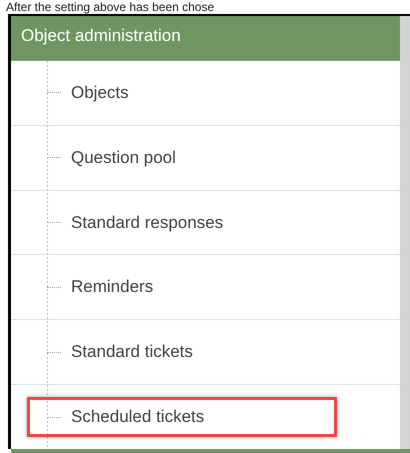 The height and width of the screenshot is (453, 410). What do you see at coordinates (182, 352) in the screenshot?
I see `tree-item: Standard tickets` at bounding box center [182, 352].